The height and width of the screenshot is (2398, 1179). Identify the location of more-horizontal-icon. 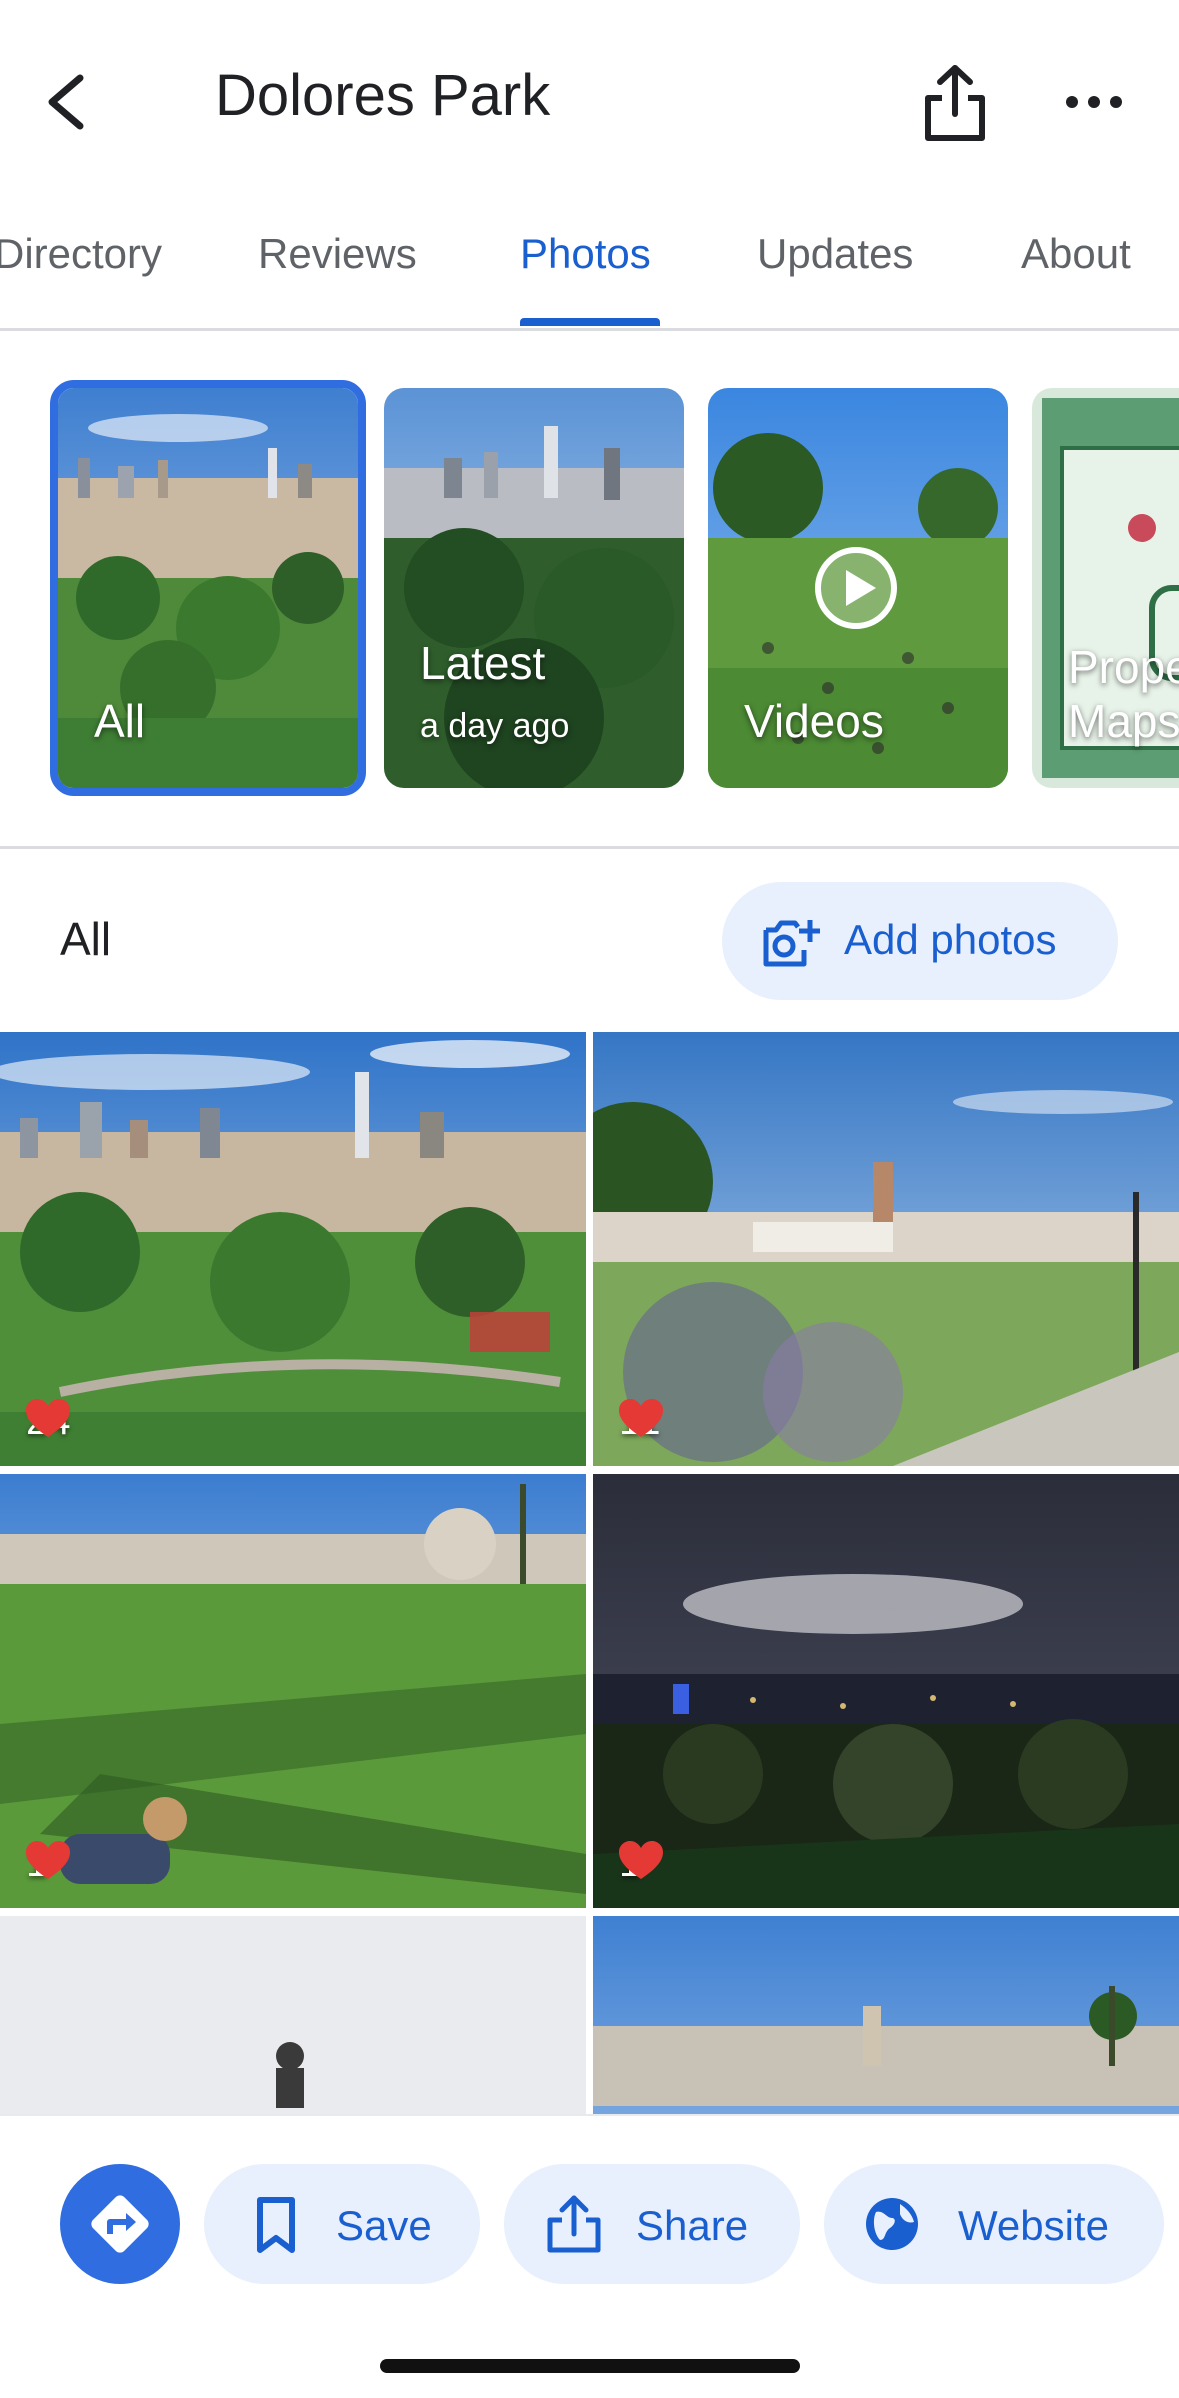
(1094, 102).